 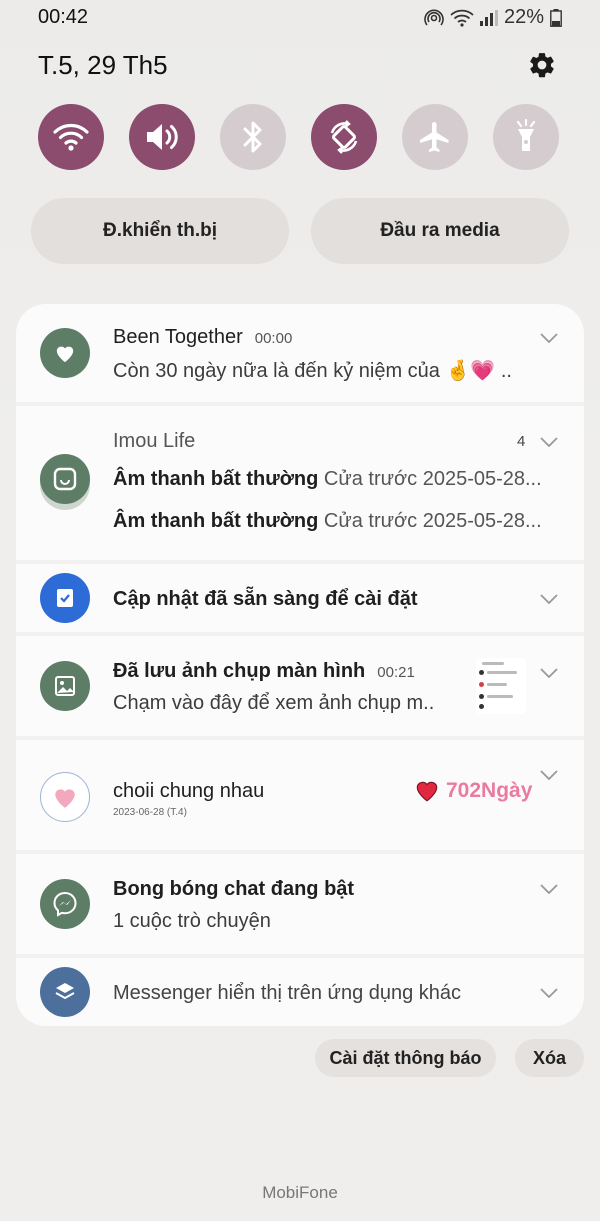 I want to click on battery-percent: 22%, so click(x=523, y=17).